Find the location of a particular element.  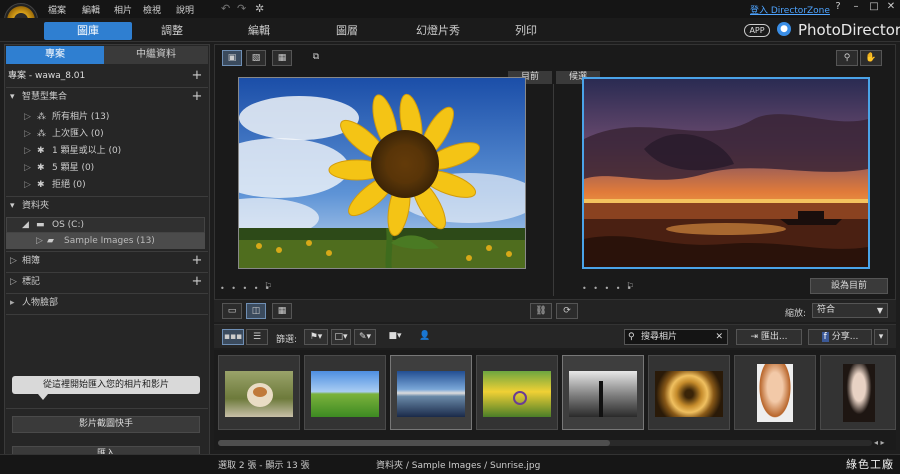

zoom-select: 符合 ▼ is located at coordinates (850, 310).